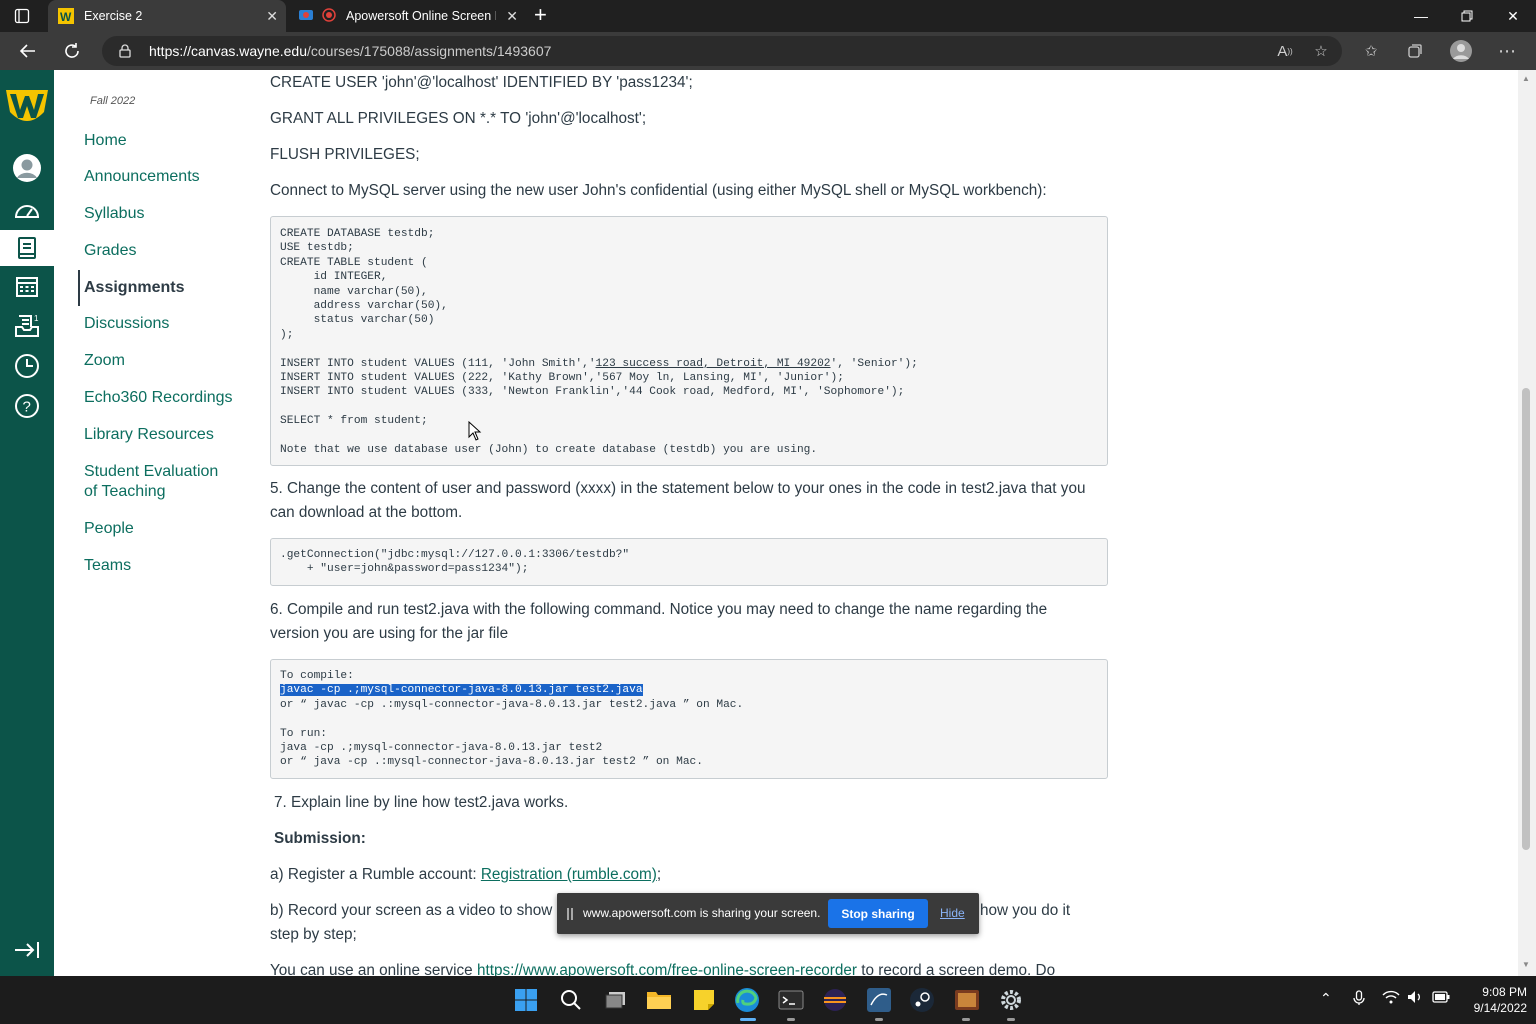 The height and width of the screenshot is (1024, 1536). I want to click on minimize-icon: —, so click(1421, 16).